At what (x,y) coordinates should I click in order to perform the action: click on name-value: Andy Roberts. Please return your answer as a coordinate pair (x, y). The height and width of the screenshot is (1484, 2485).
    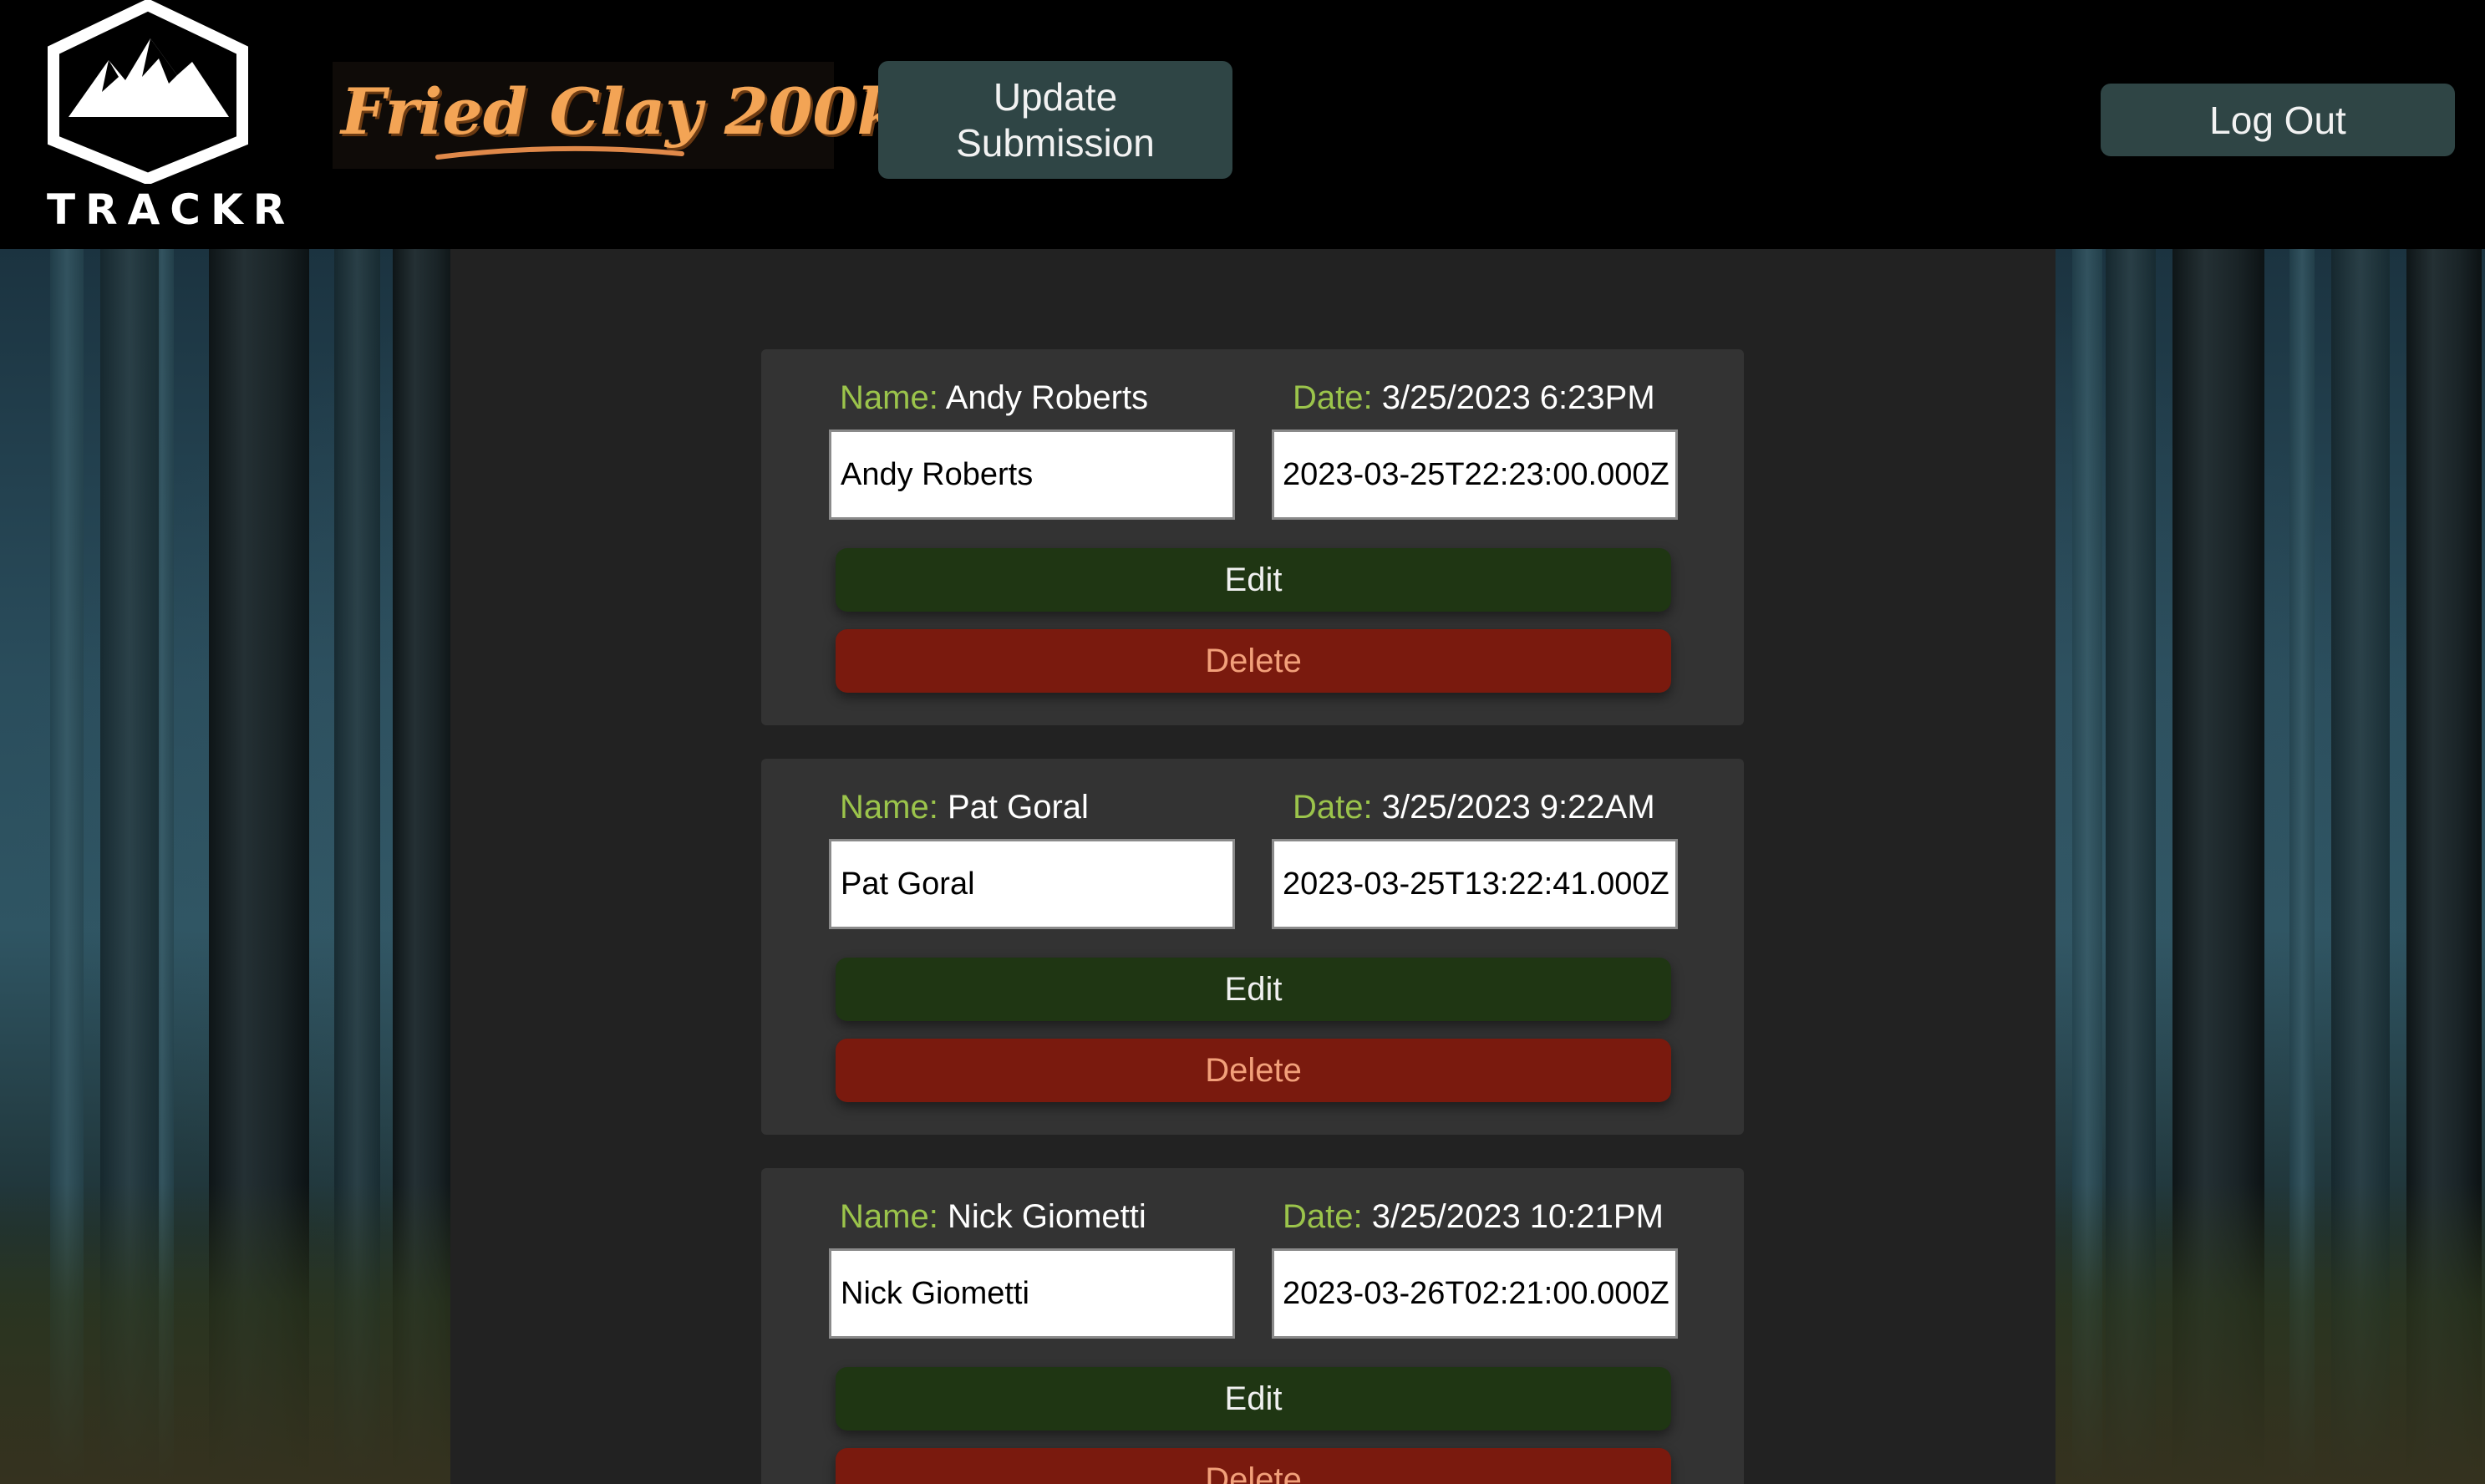
    Looking at the image, I should click on (1047, 397).